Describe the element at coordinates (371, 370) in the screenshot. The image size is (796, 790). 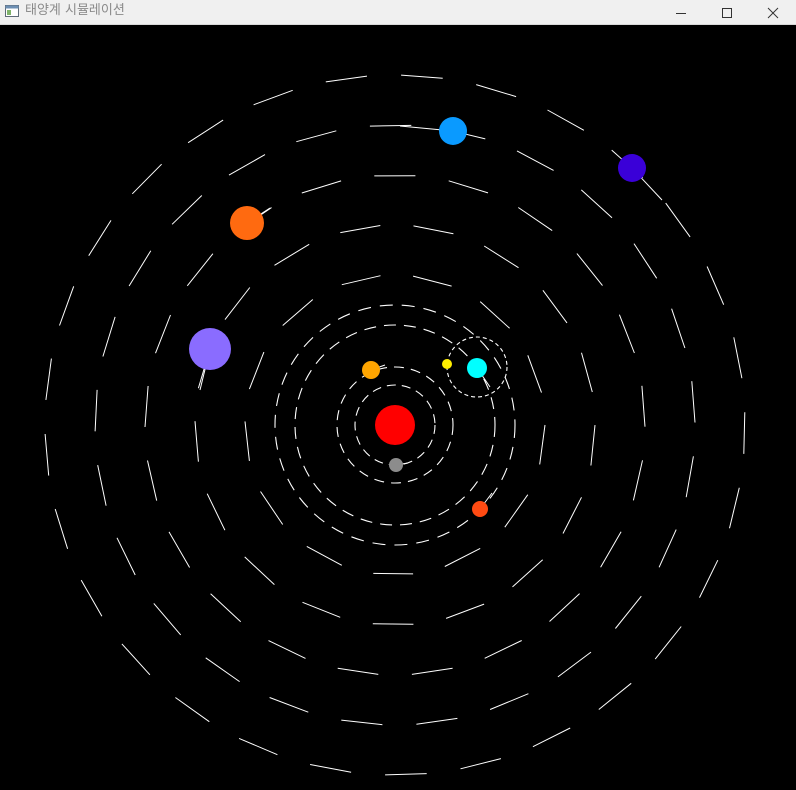
I see `planet-gold` at that location.